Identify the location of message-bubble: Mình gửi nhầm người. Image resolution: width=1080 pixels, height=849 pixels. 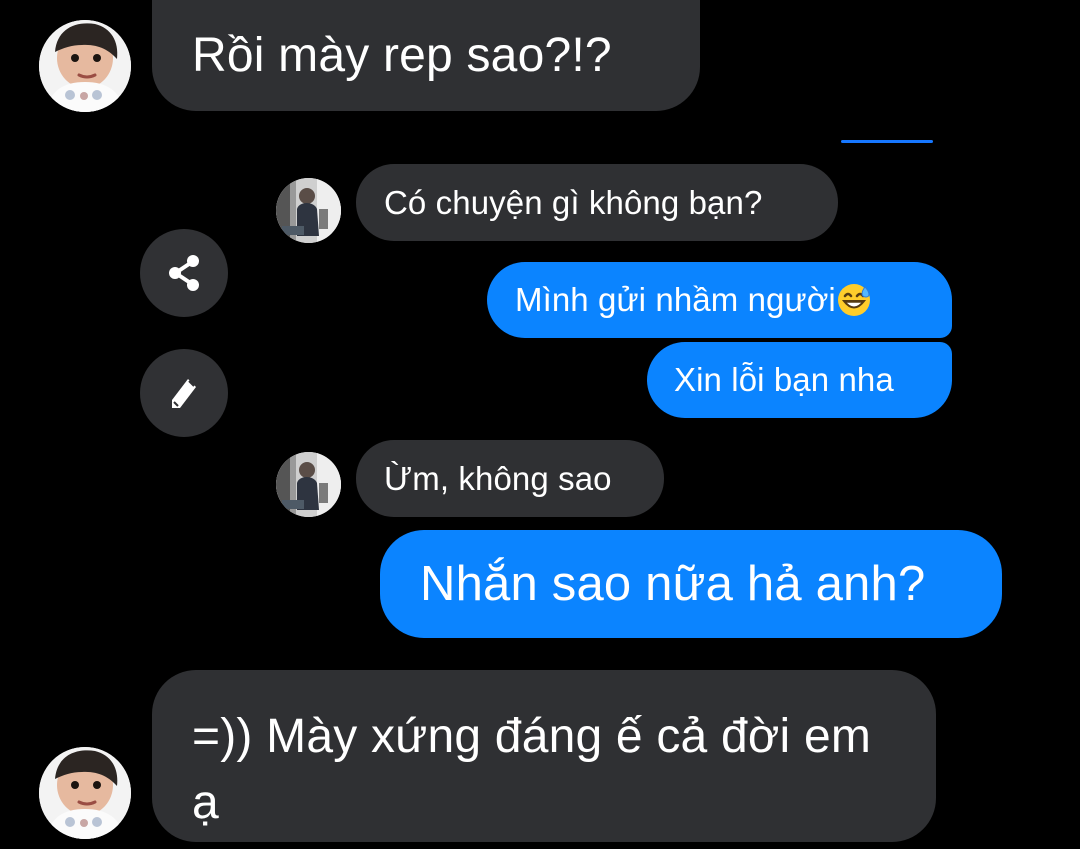
(719, 300).